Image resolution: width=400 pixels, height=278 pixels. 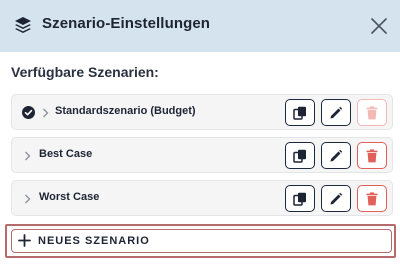 What do you see at coordinates (379, 26) in the screenshot?
I see `close-icon` at bounding box center [379, 26].